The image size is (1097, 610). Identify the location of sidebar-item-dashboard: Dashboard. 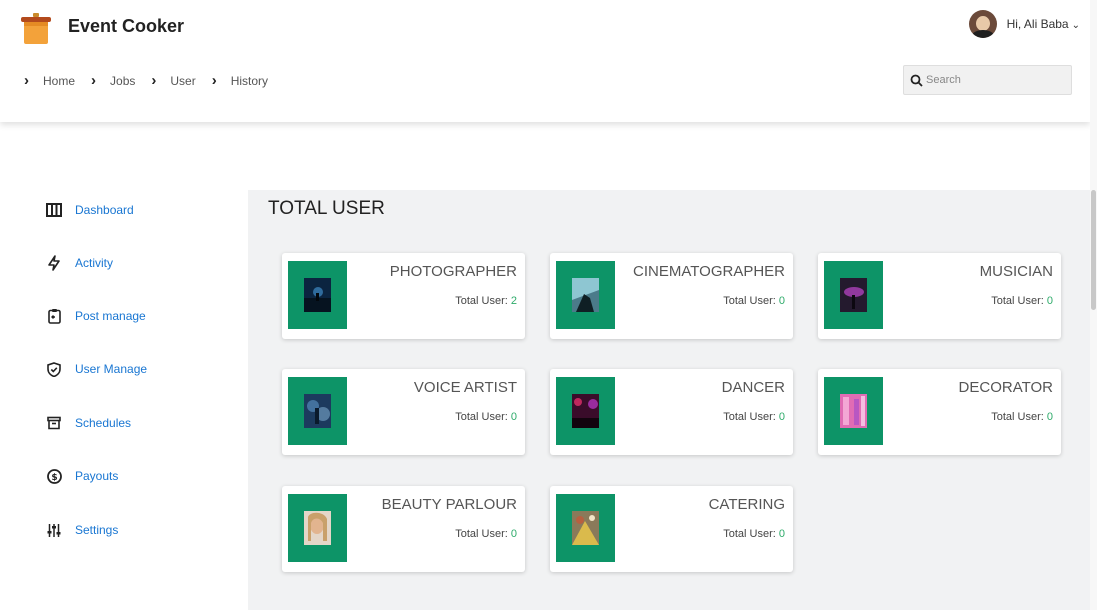
(90, 210).